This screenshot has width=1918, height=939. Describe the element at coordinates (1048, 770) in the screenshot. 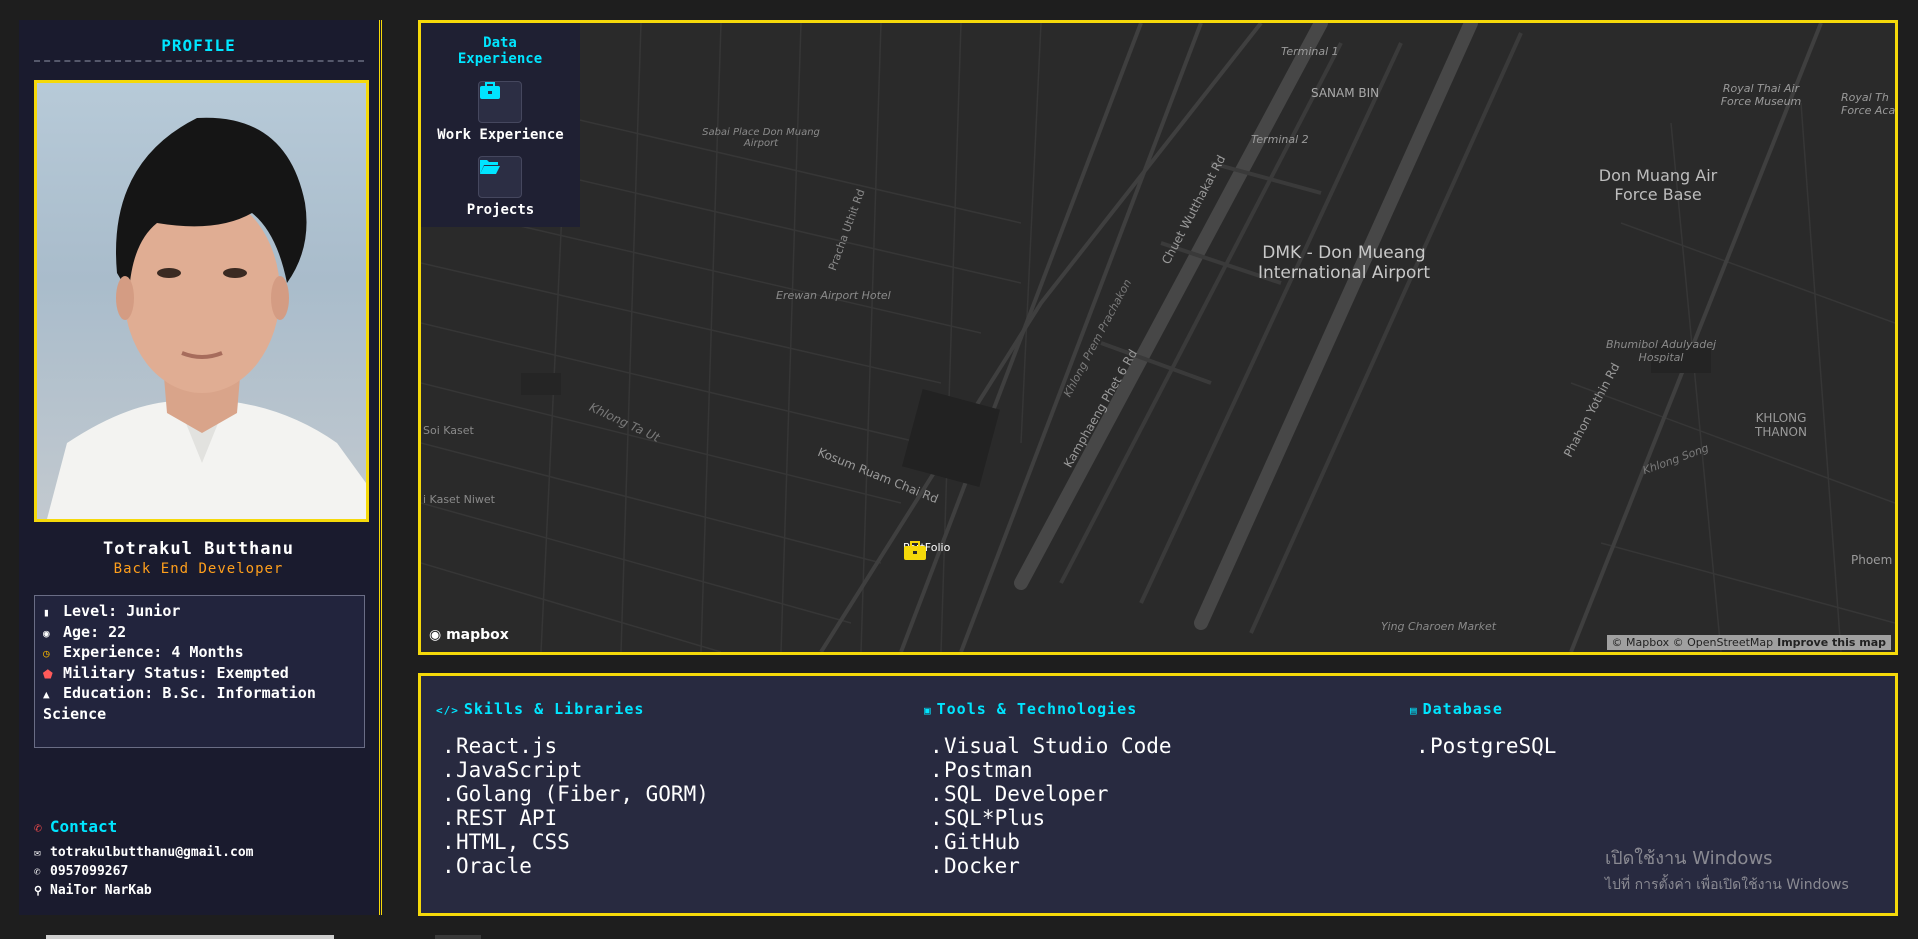

I see `list-item: Postman` at that location.